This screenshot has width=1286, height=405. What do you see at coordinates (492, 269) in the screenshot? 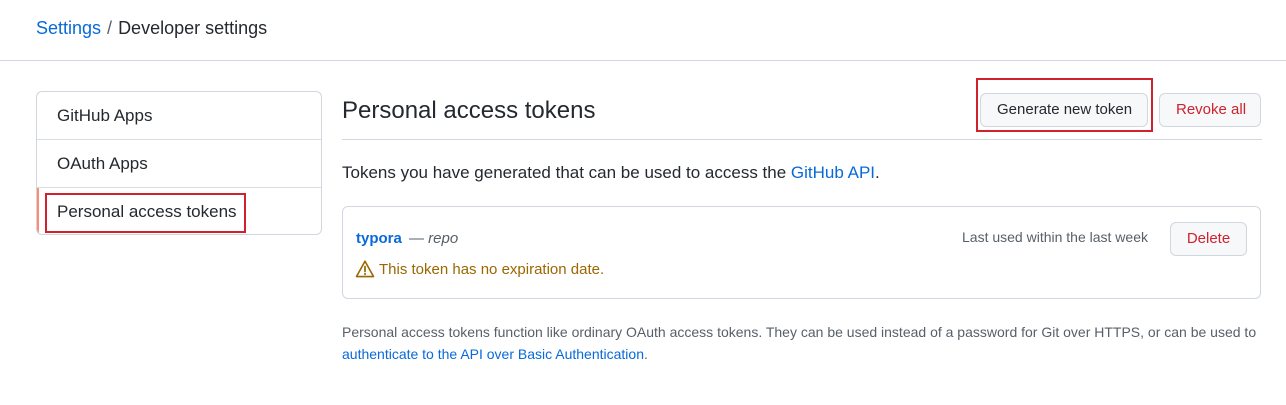
I see `warning-text: This token has no expiration date.` at bounding box center [492, 269].